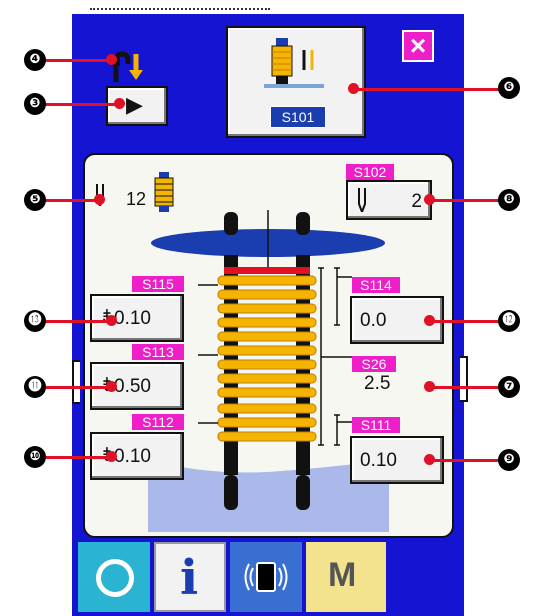  Describe the element at coordinates (509, 88) in the screenshot. I see `callout-6: ❻` at that location.